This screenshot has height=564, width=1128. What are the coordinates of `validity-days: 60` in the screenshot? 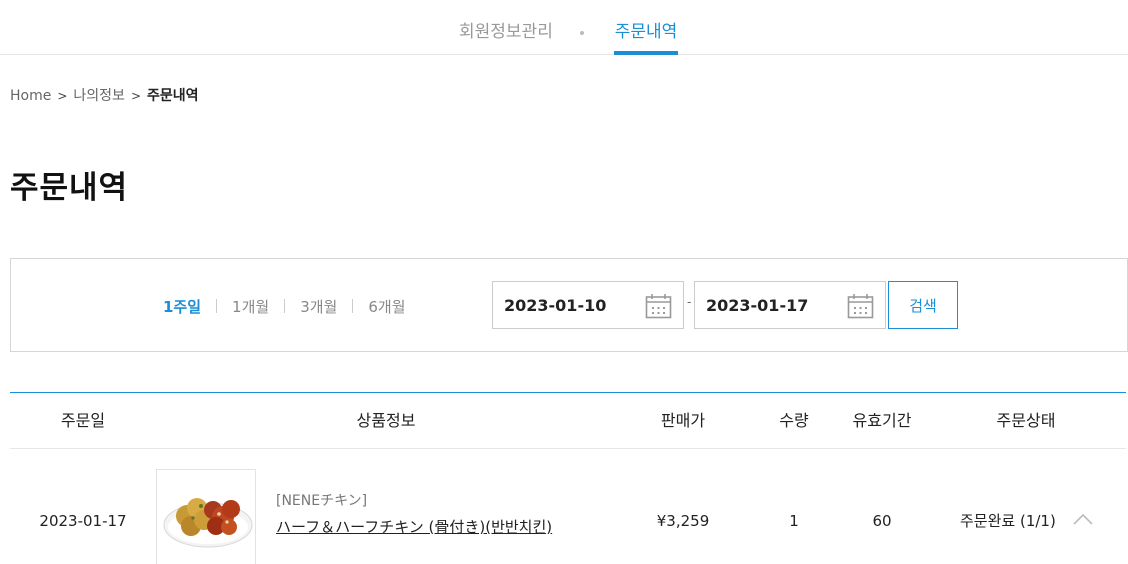 It's located at (882, 521).